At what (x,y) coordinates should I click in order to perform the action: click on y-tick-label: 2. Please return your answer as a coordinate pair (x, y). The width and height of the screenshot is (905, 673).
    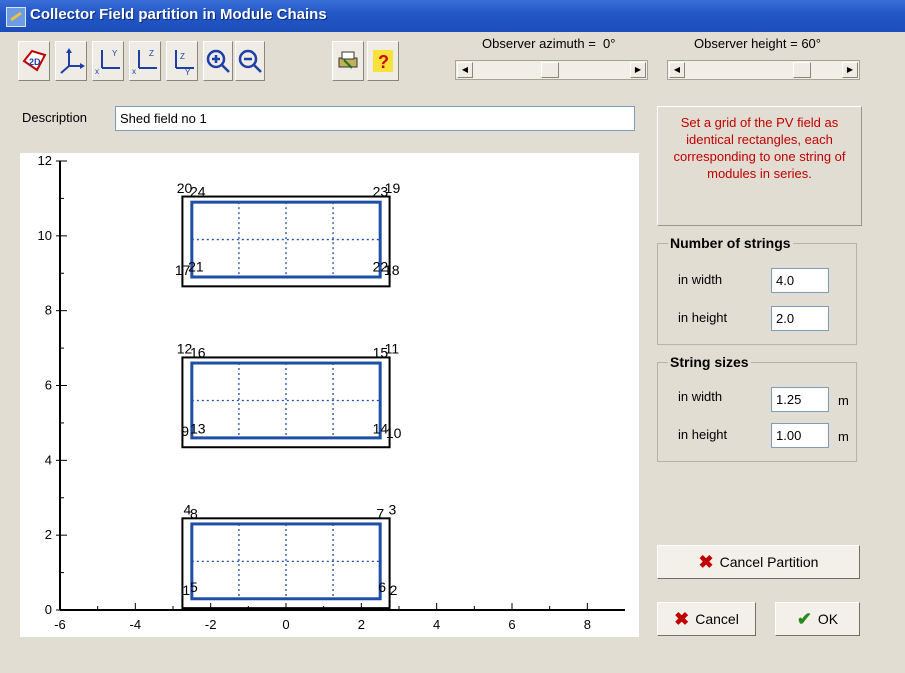
    Looking at the image, I should click on (48, 534).